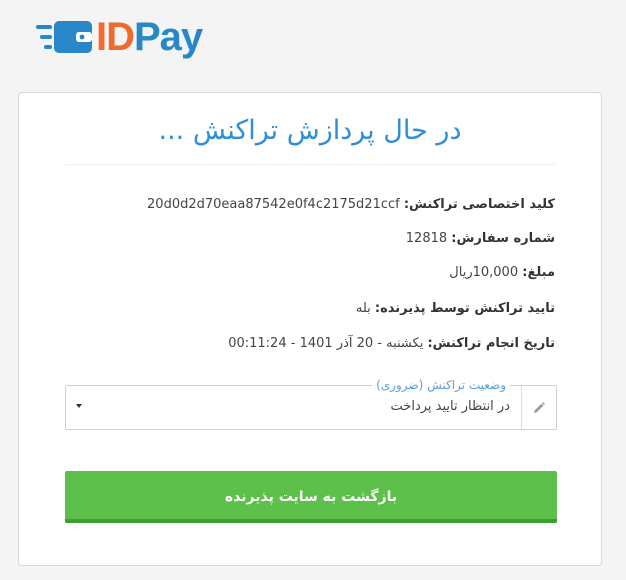 This screenshot has height=580, width=626. I want to click on private-key-value: 20d0d2d70eaa87542e0f4c2175d21ccf, so click(273, 204).